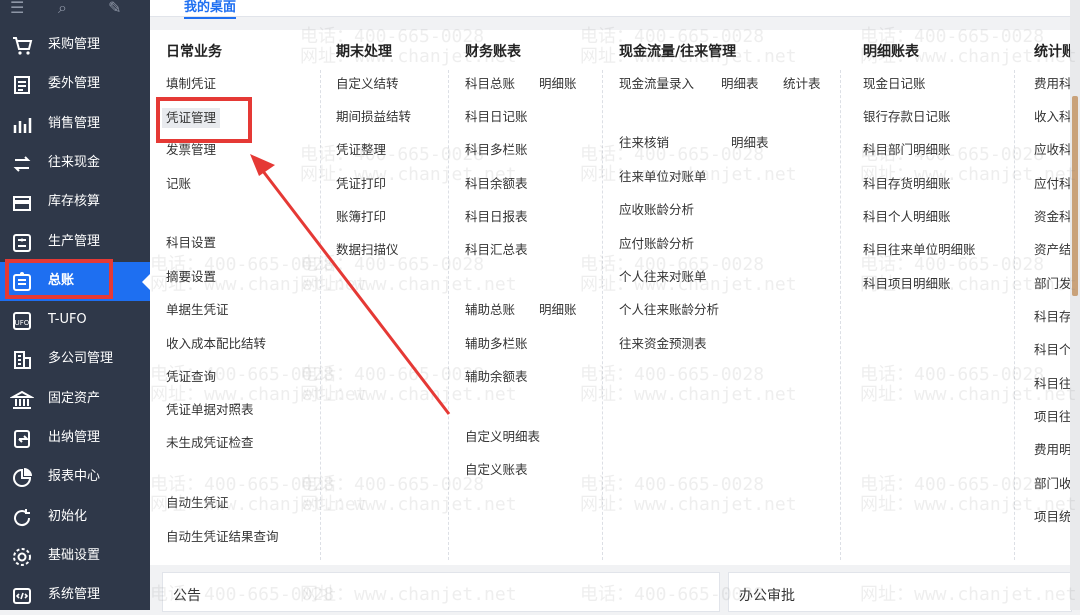 The image size is (1080, 615). Describe the element at coordinates (496, 470) in the screenshot. I see `menu-item: 自定义账表` at that location.